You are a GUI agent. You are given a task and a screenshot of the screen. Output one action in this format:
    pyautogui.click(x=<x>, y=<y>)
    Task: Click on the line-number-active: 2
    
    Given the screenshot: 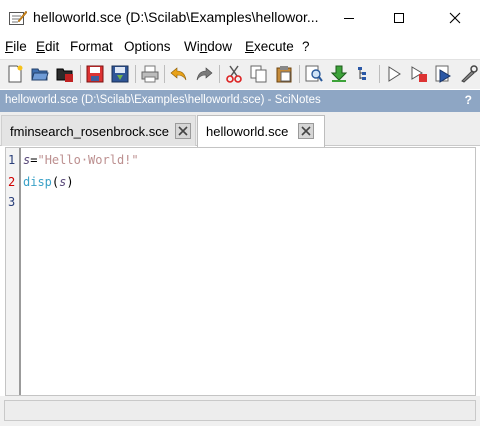 What is the action you would take?
    pyautogui.click(x=12, y=182)
    